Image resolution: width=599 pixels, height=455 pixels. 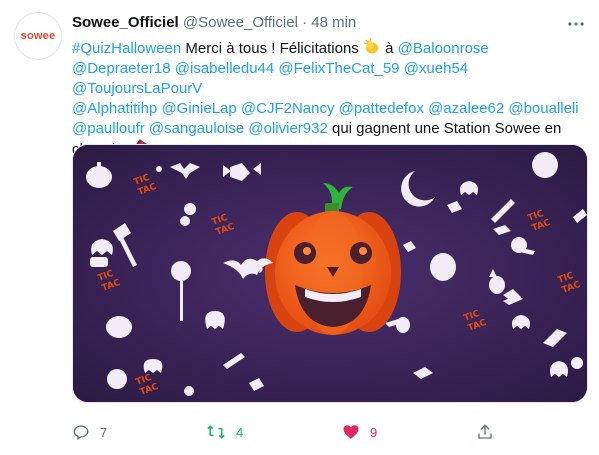 I want to click on display-name: Sowee_Officiel, so click(x=125, y=22).